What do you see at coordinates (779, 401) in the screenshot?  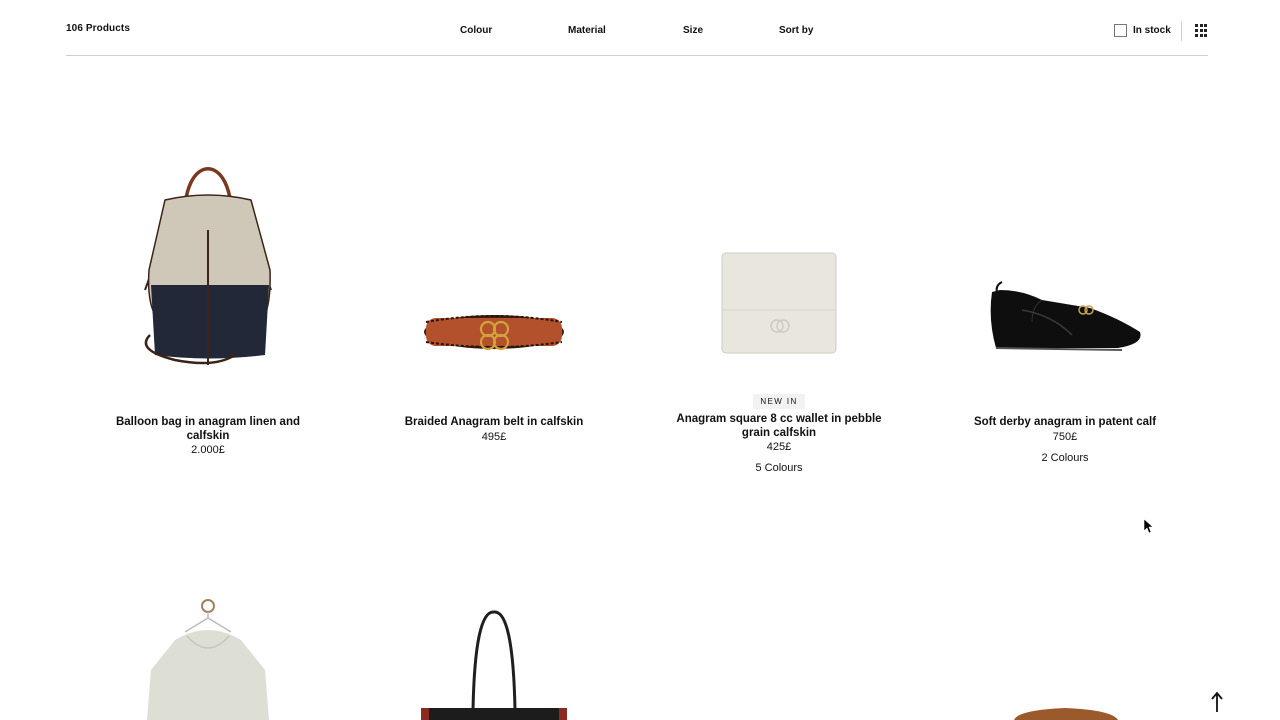 I see `new-in-badge: NEW IN` at bounding box center [779, 401].